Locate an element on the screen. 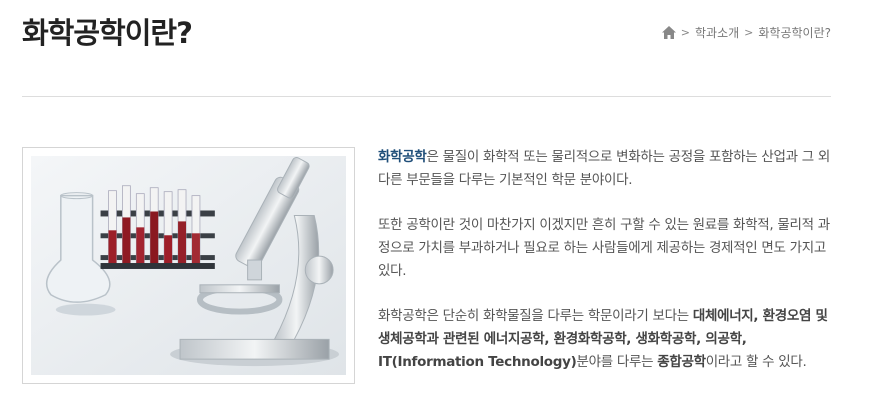  breadcrumb: > 학과소개 > 화학공학이란? is located at coordinates (746, 32).